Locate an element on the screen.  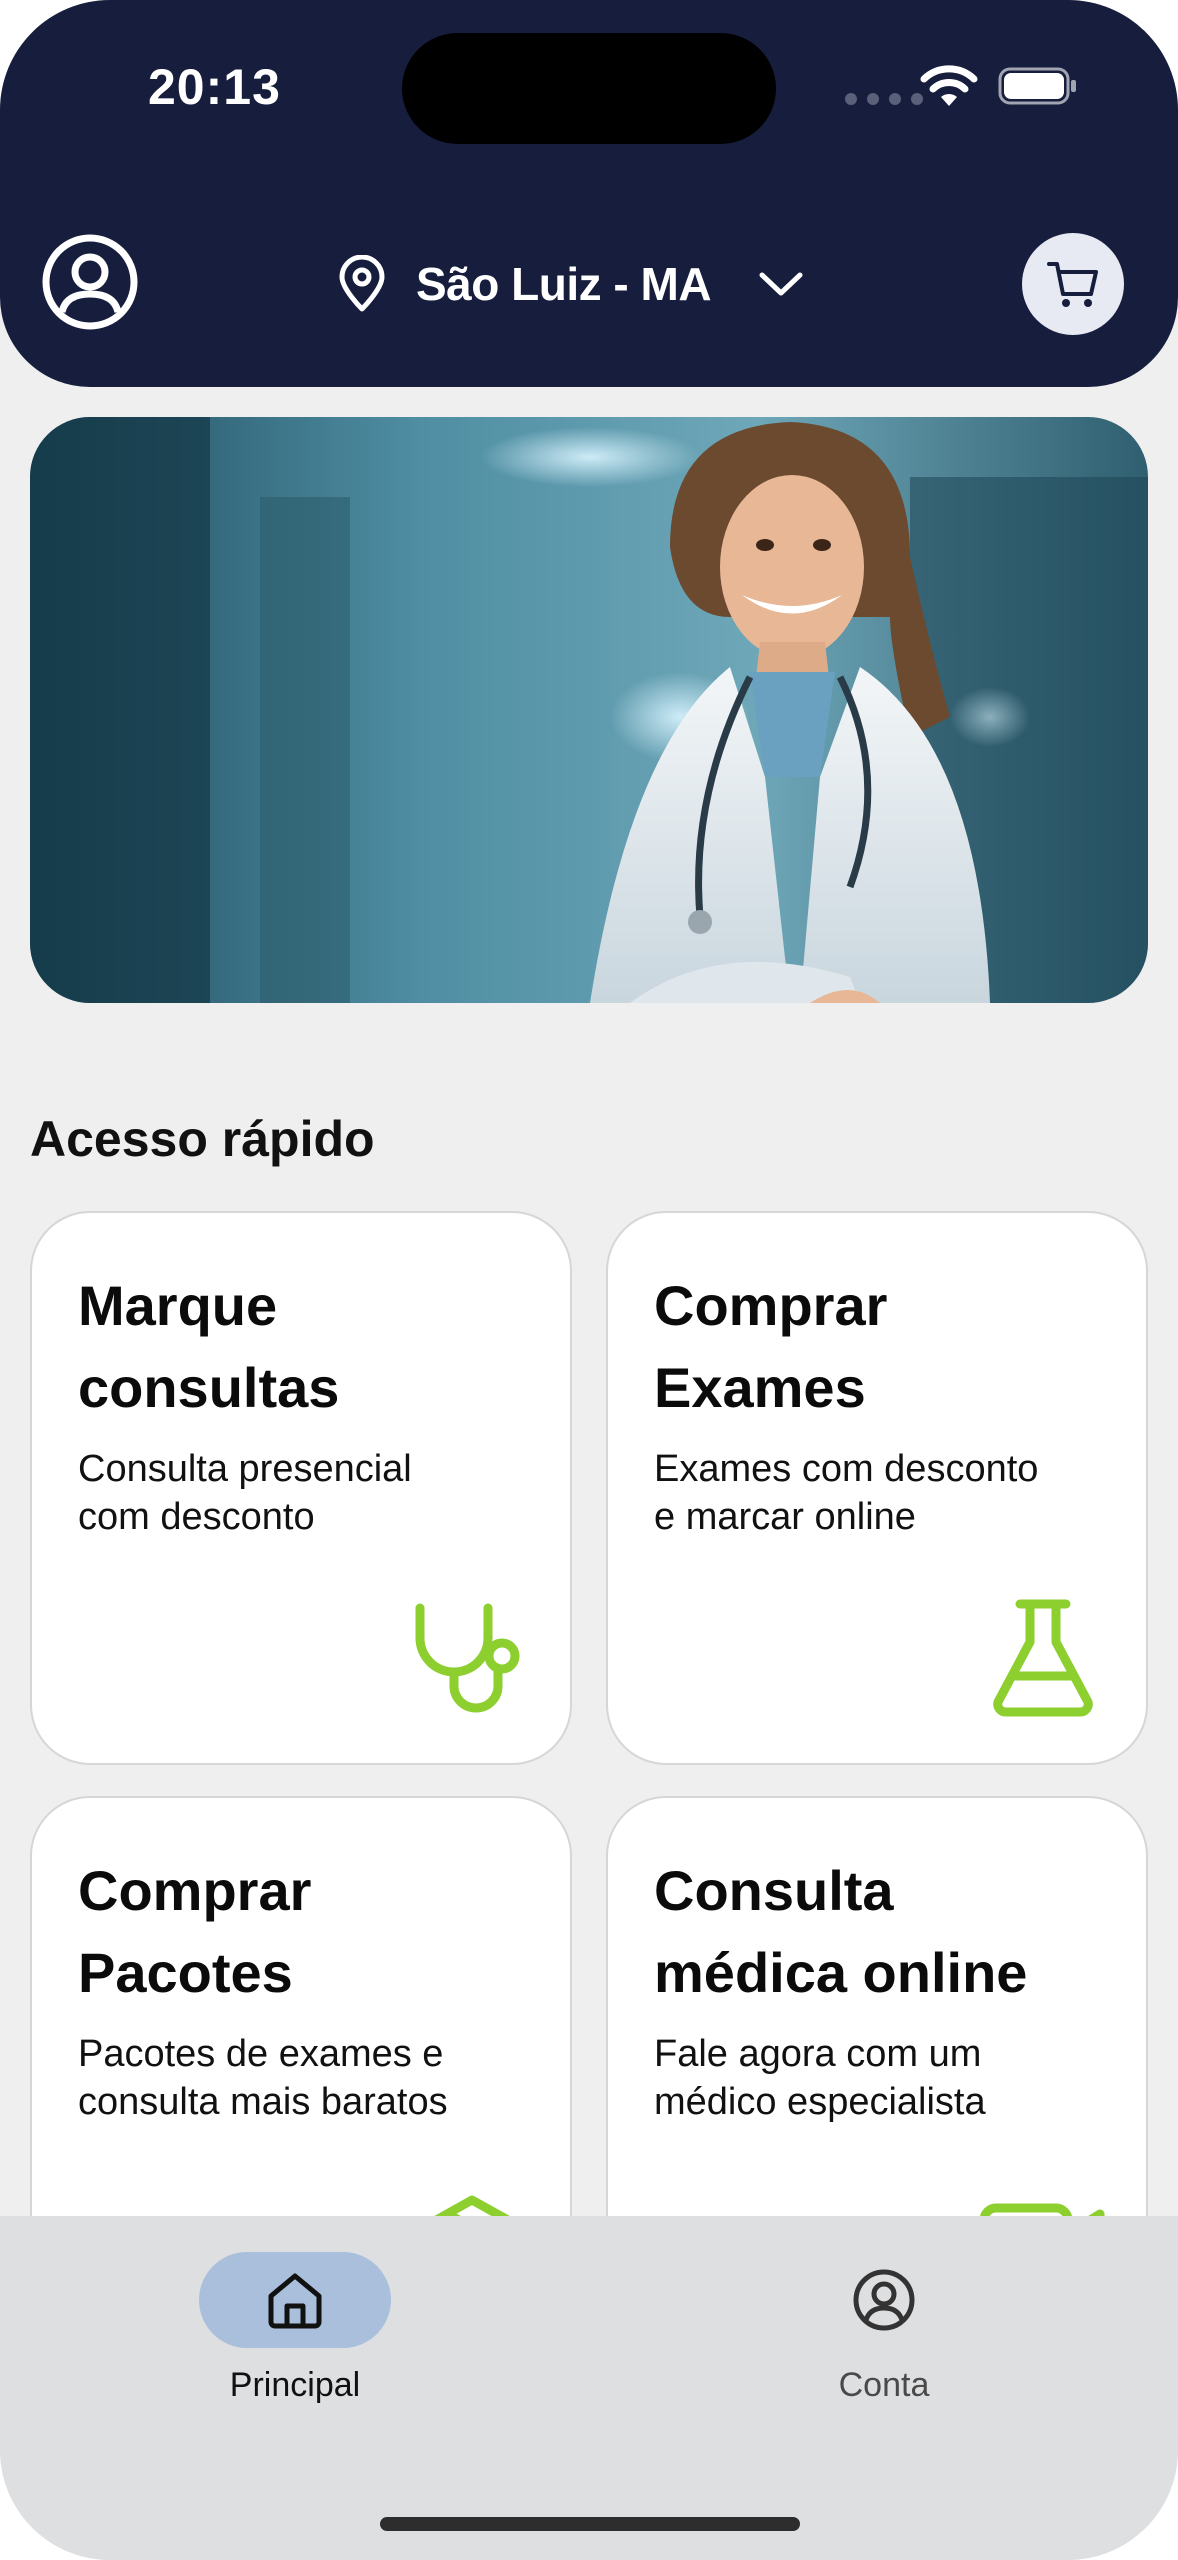
card-title: Marque consultas is located at coordinates (209, 1346).